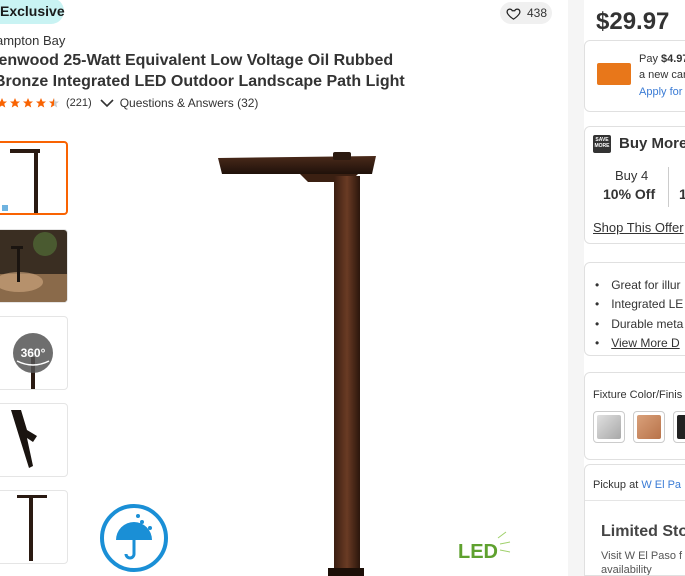  What do you see at coordinates (526, 13) in the screenshot?
I see `favorite-button: 438` at bounding box center [526, 13].